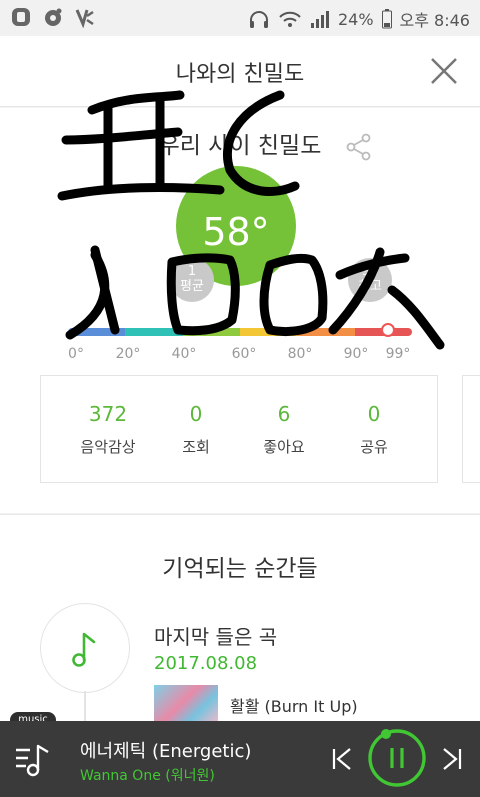  Describe the element at coordinates (184, 354) in the screenshot. I see `gauge-tick-label: 40°` at that location.